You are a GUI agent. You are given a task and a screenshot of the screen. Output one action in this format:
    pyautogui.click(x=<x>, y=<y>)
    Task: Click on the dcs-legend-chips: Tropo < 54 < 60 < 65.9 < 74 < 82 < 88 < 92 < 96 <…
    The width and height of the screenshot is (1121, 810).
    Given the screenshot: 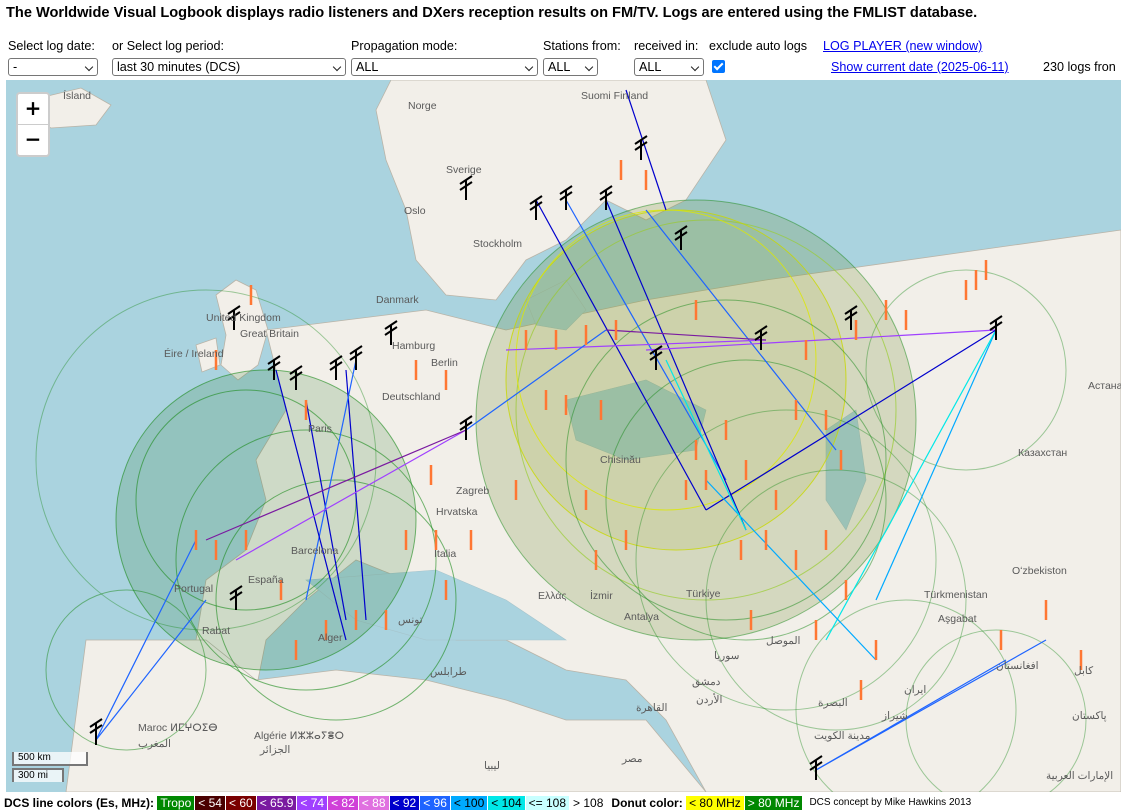 What is the action you would take?
    pyautogui.click(x=382, y=802)
    